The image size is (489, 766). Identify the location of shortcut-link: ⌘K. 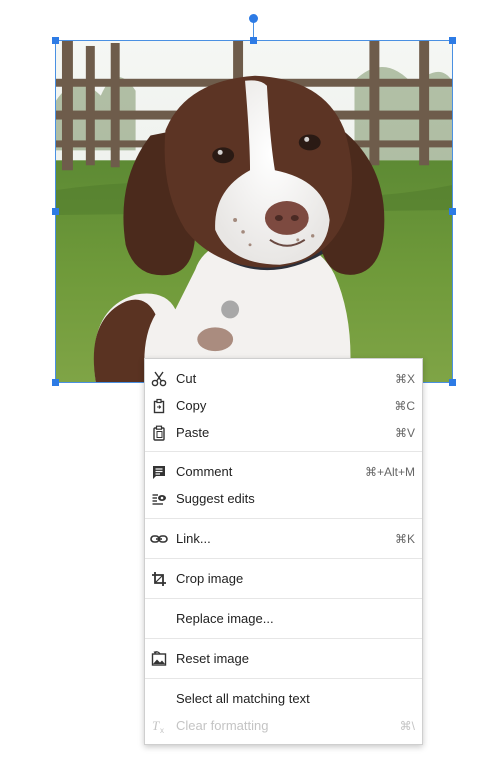
(404, 539).